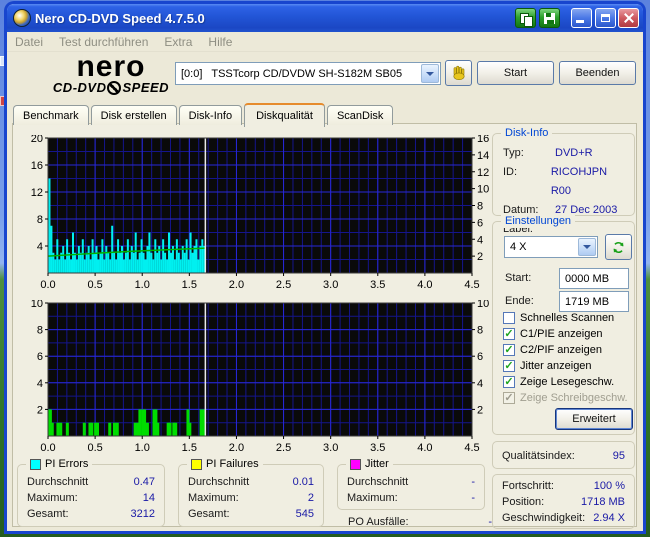 Image resolution: width=650 pixels, height=537 pixels. What do you see at coordinates (515, 73) in the screenshot?
I see `start-button: Start` at bounding box center [515, 73].